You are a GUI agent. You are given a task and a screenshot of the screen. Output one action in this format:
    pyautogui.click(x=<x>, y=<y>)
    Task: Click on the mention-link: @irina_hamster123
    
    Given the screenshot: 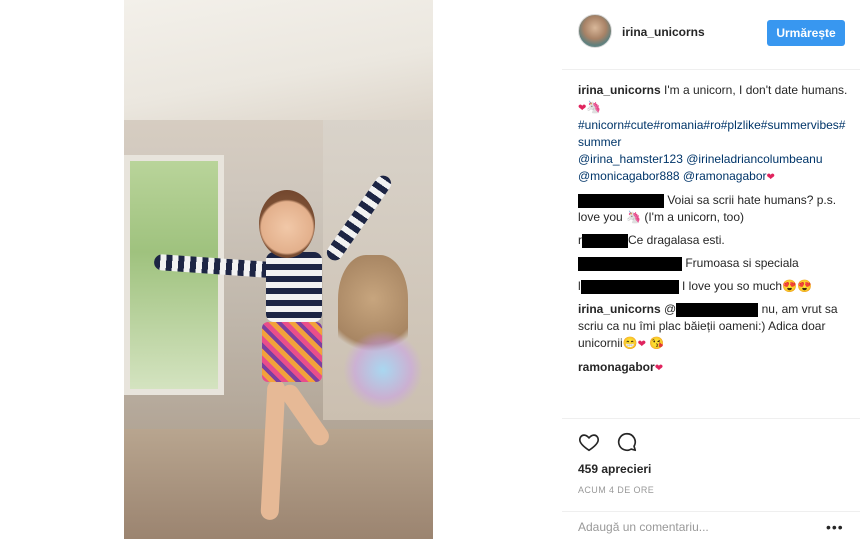 What is the action you would take?
    pyautogui.click(x=630, y=159)
    